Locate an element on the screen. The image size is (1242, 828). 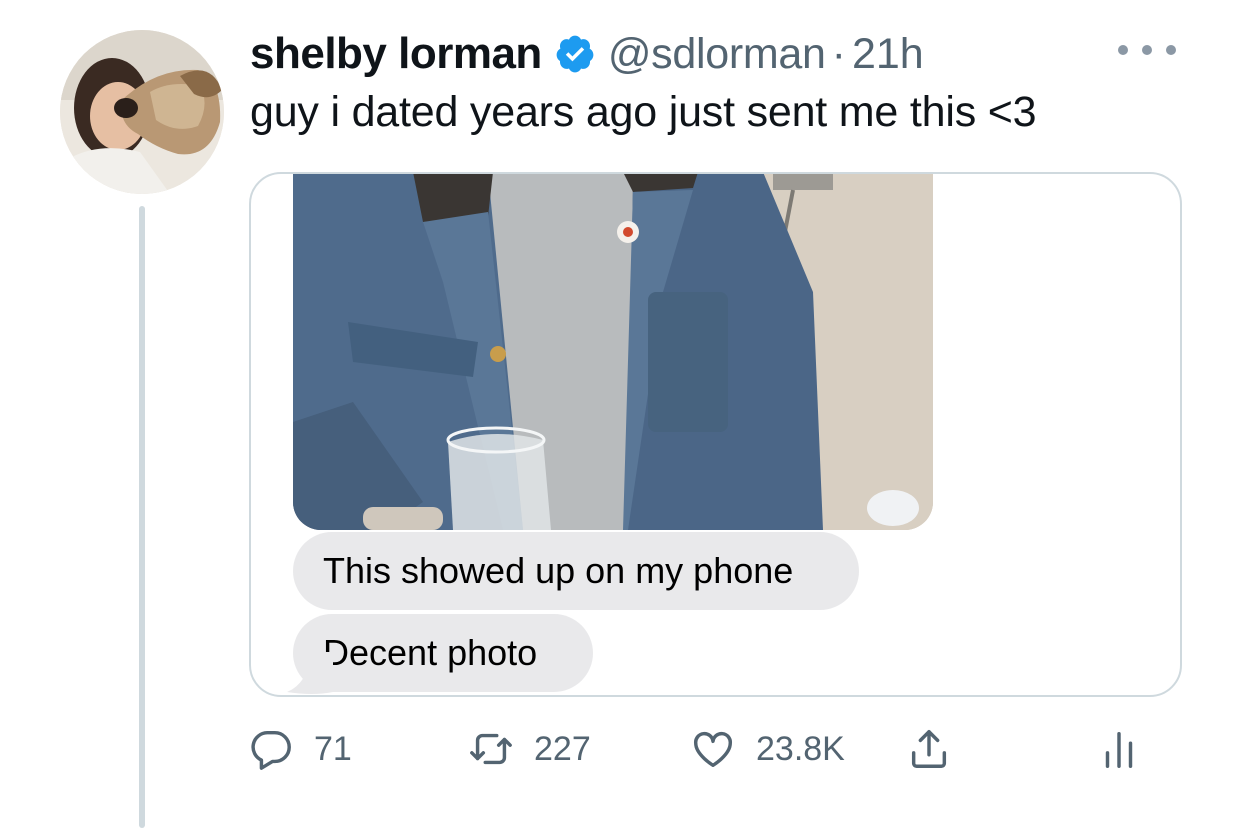
tweet-header: shelby lorman @sdlorman · 21h is located at coordinates (587, 54).